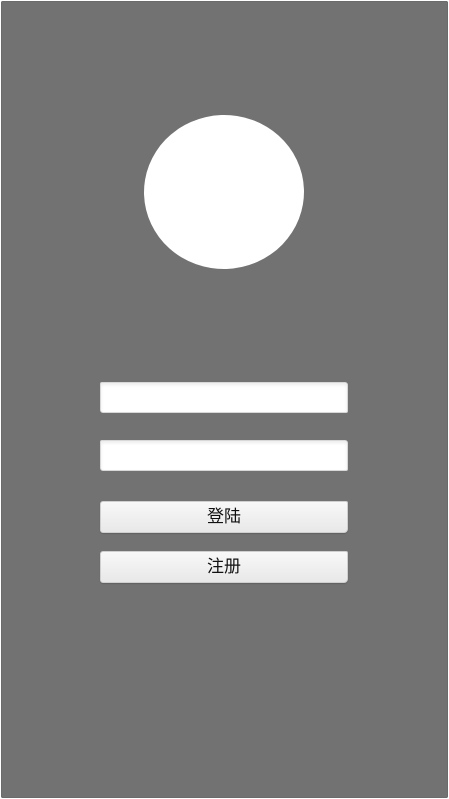 Image resolution: width=449 pixels, height=799 pixels. I want to click on login-button: 登陆, so click(224, 517).